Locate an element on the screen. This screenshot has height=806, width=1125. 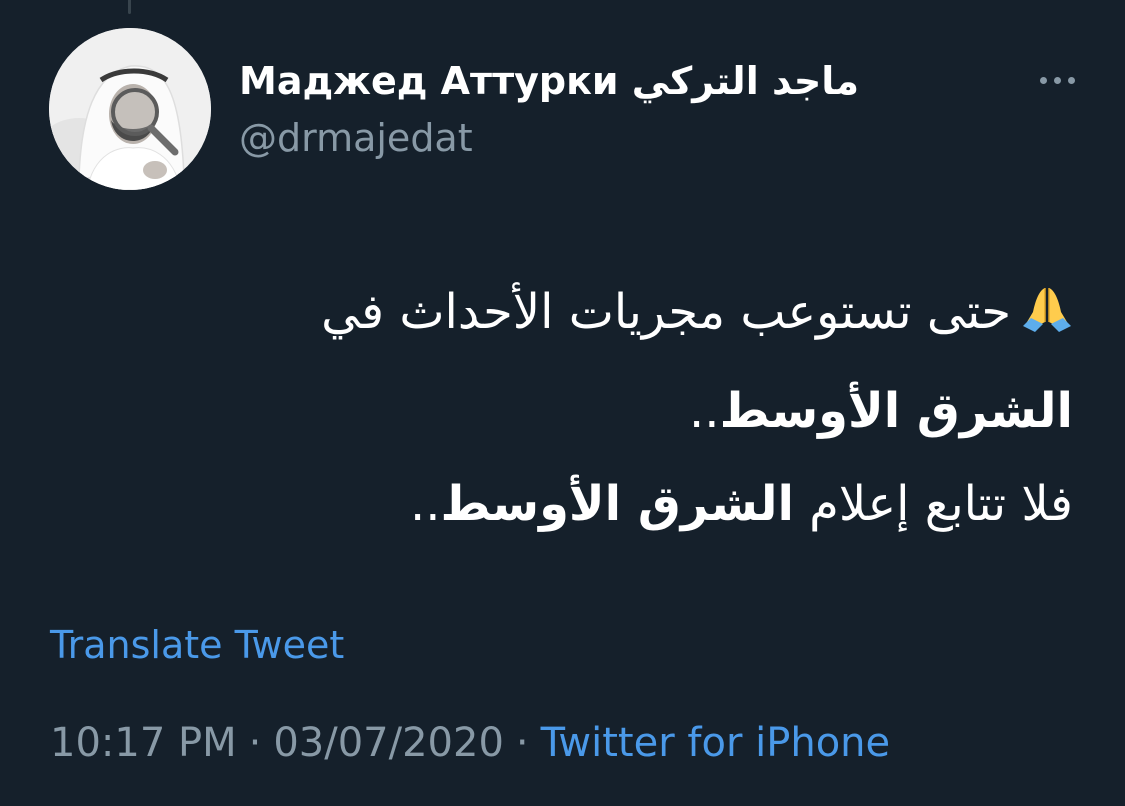
tweet-line-1: حتى تستوعب مجريات الأحداث في is located at coordinates (573, 315).